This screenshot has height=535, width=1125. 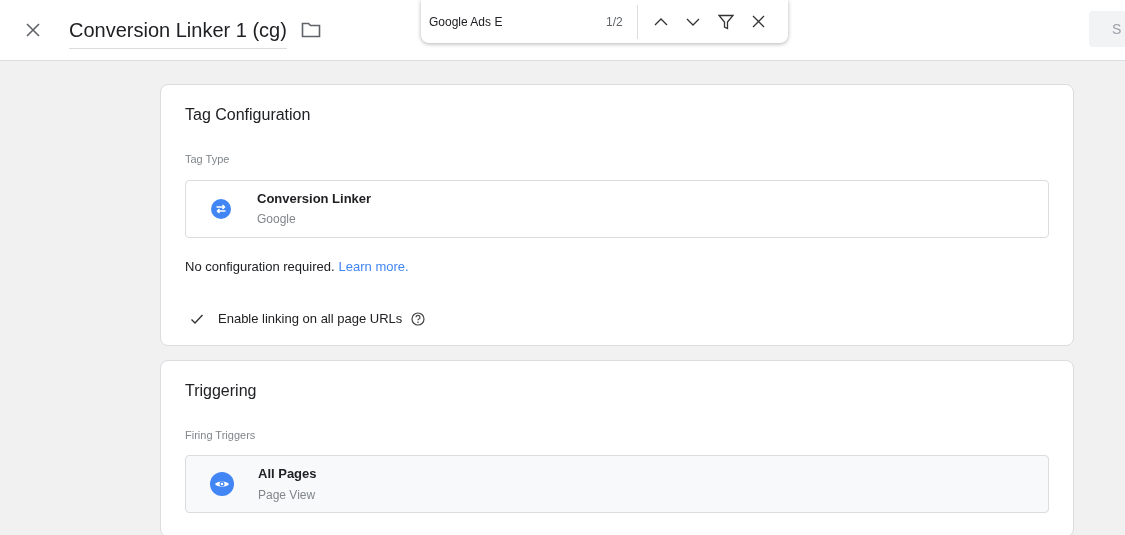 What do you see at coordinates (418, 318) in the screenshot?
I see `help-icon` at bounding box center [418, 318].